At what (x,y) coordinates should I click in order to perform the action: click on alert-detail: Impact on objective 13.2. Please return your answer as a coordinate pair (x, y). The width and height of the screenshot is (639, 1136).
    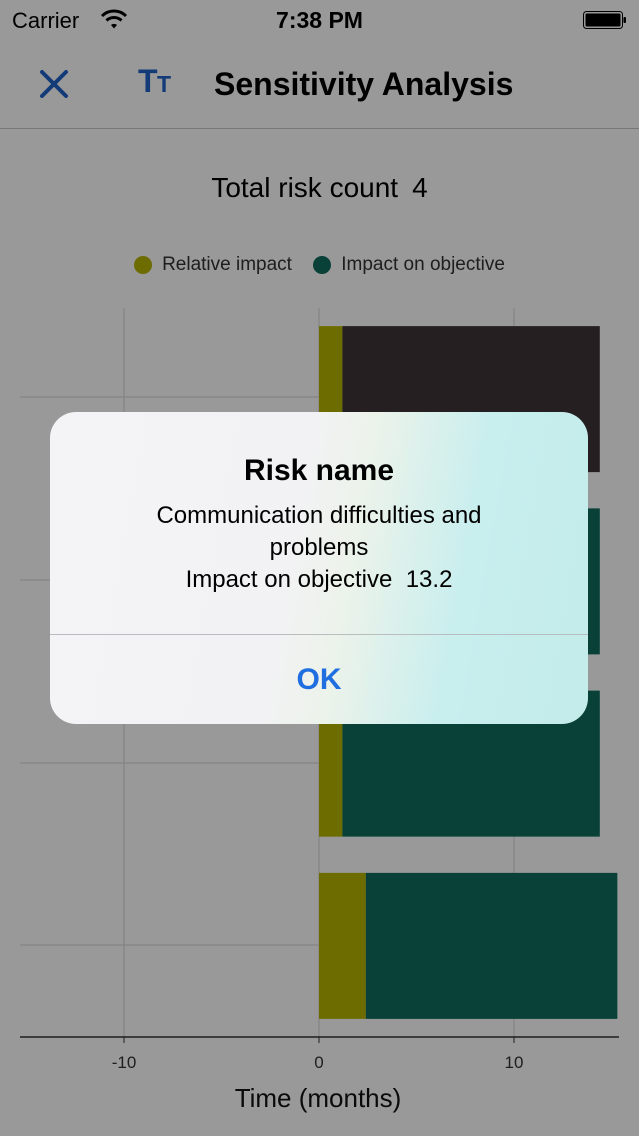
    Looking at the image, I should click on (319, 580).